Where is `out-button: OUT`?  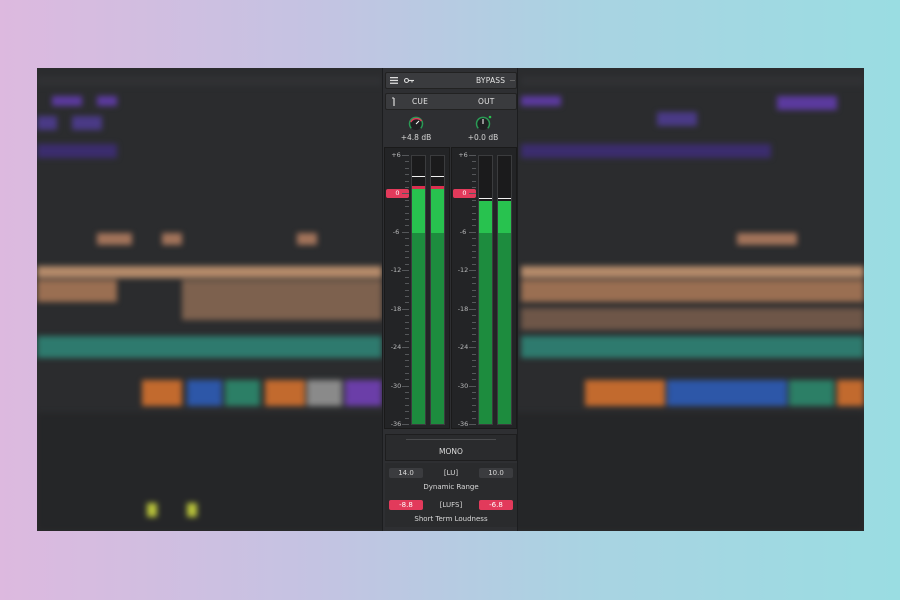
out-button: OUT is located at coordinates (486, 101).